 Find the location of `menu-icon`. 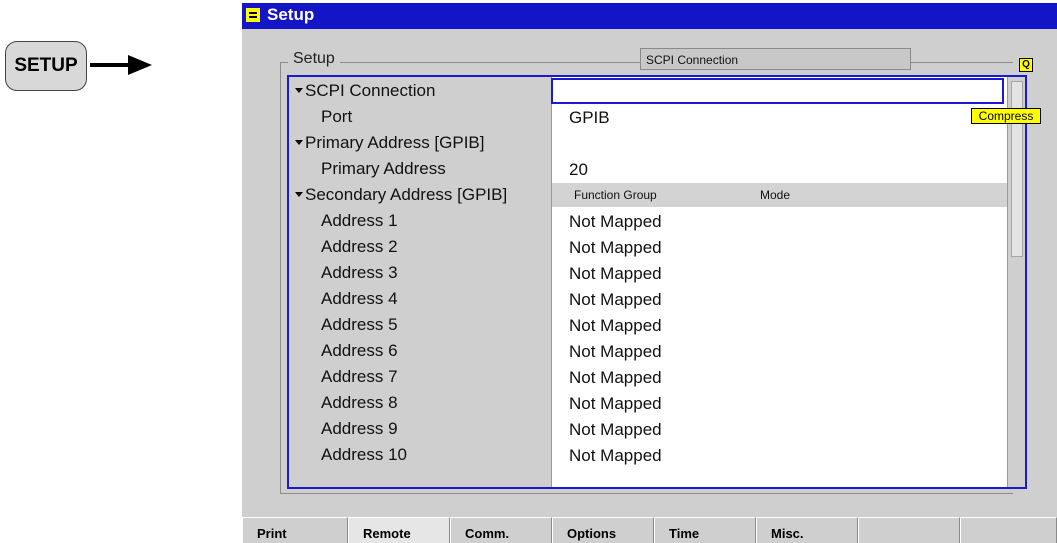

menu-icon is located at coordinates (253, 15).